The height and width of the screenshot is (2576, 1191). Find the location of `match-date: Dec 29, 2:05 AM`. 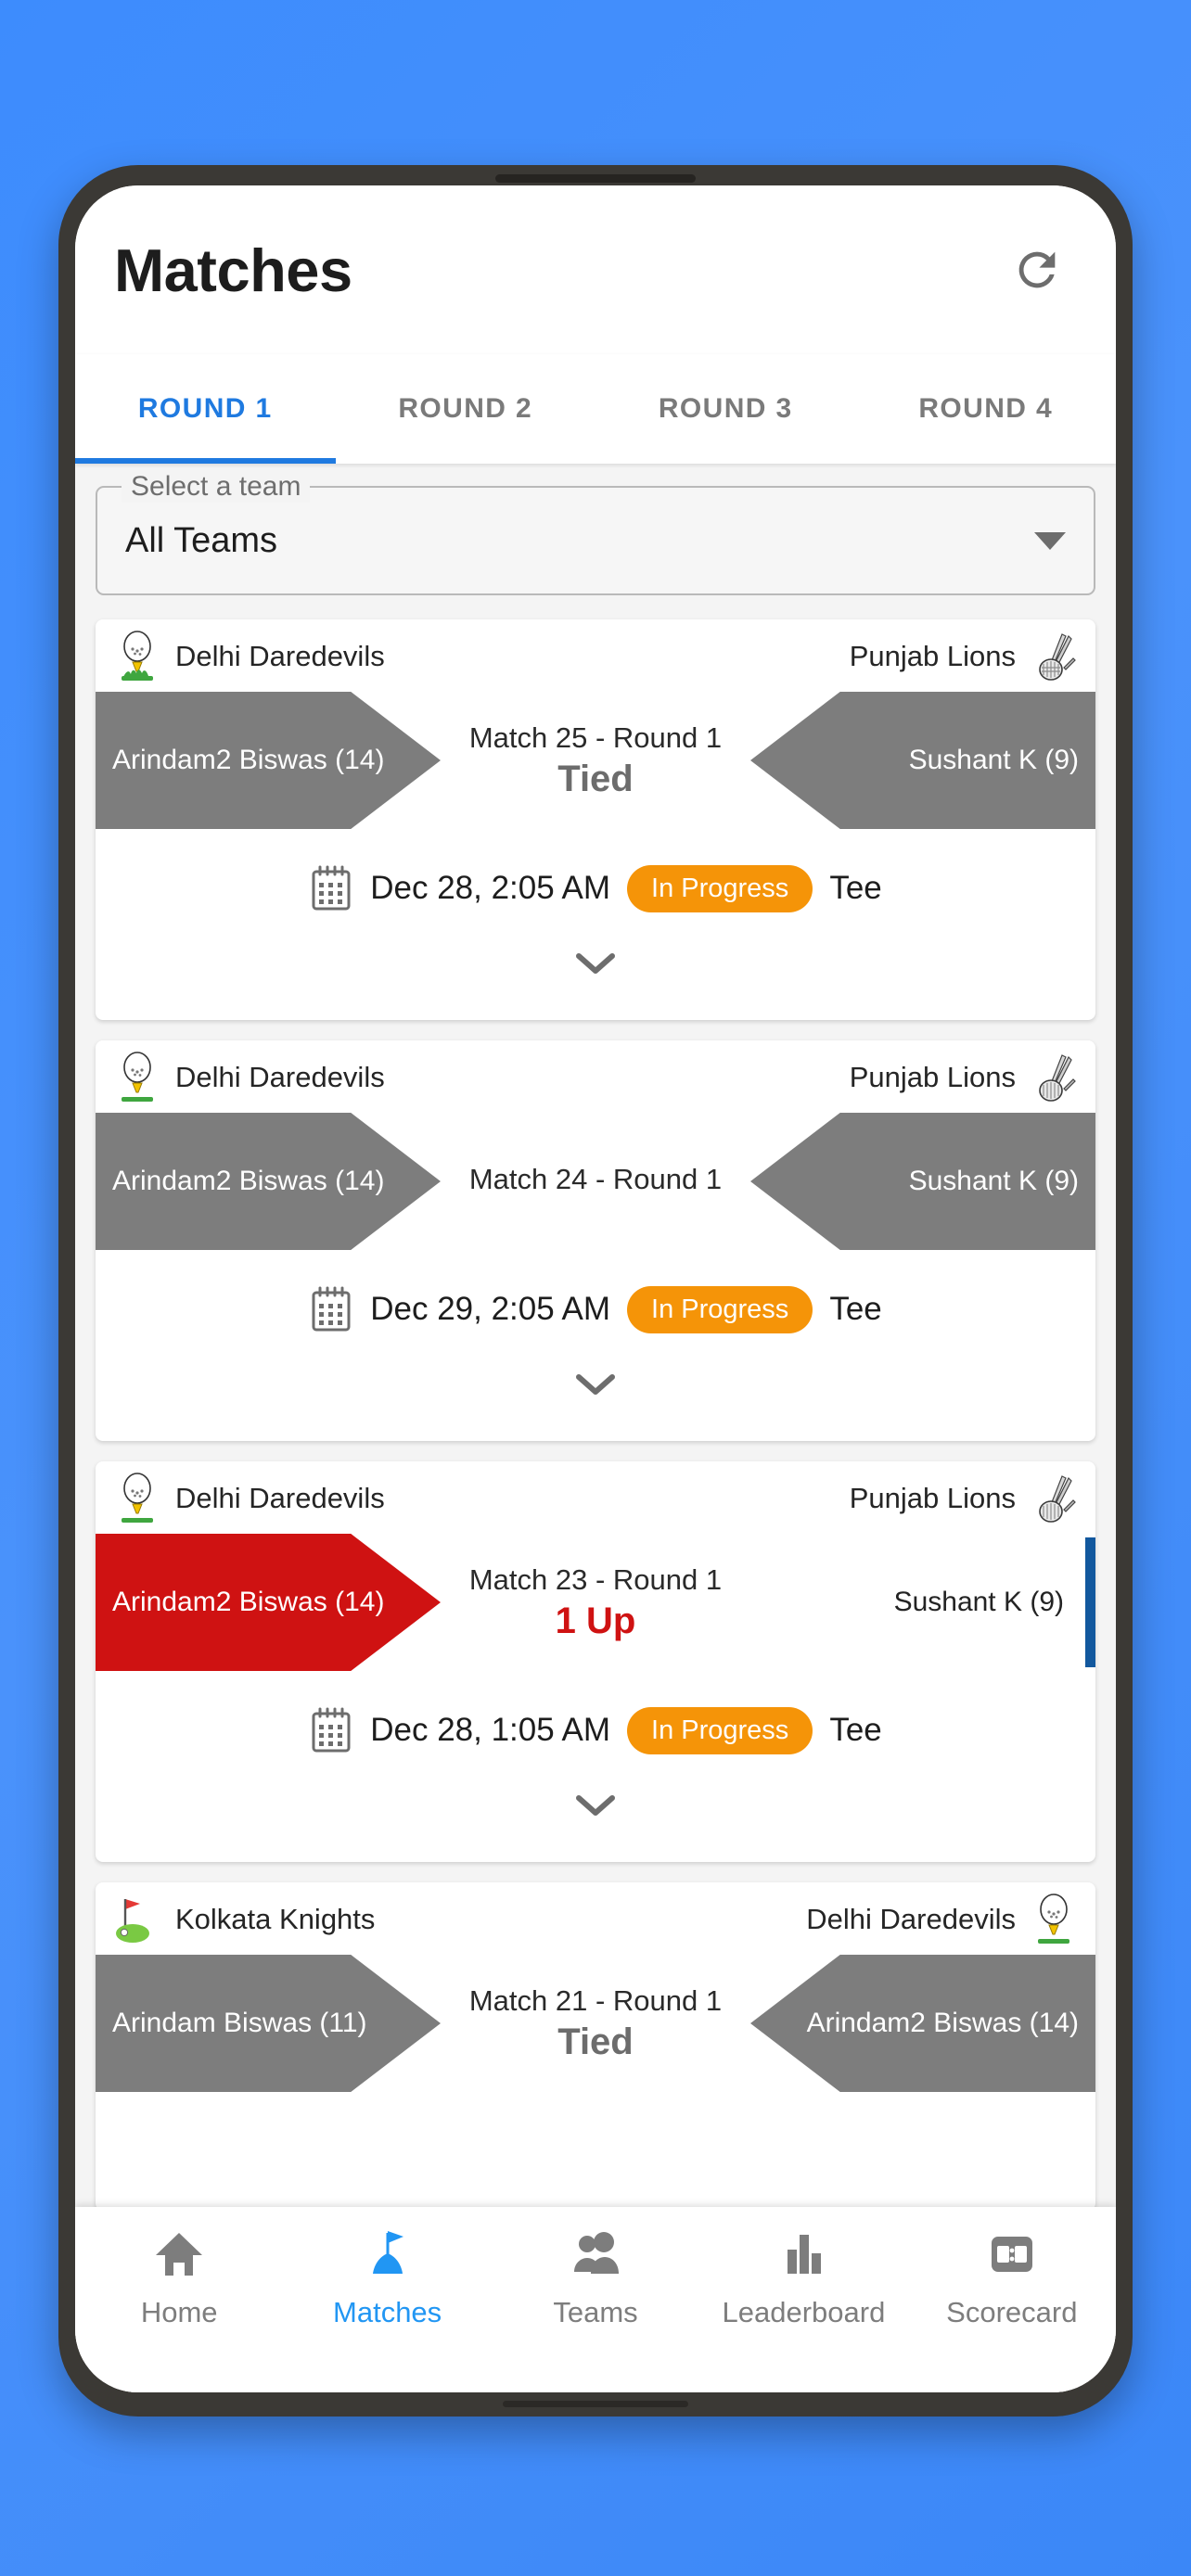

match-date: Dec 29, 2:05 AM is located at coordinates (490, 1309).